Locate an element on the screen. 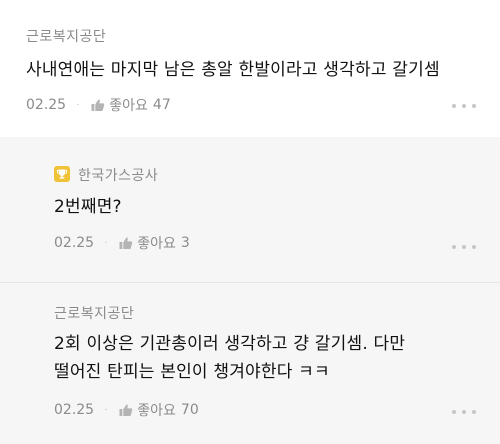 The width and height of the screenshot is (500, 444). reply-text-line-1: 2회 이상은 기관총이러 생각하고 걍 갈기셈. 다만 is located at coordinates (230, 344).